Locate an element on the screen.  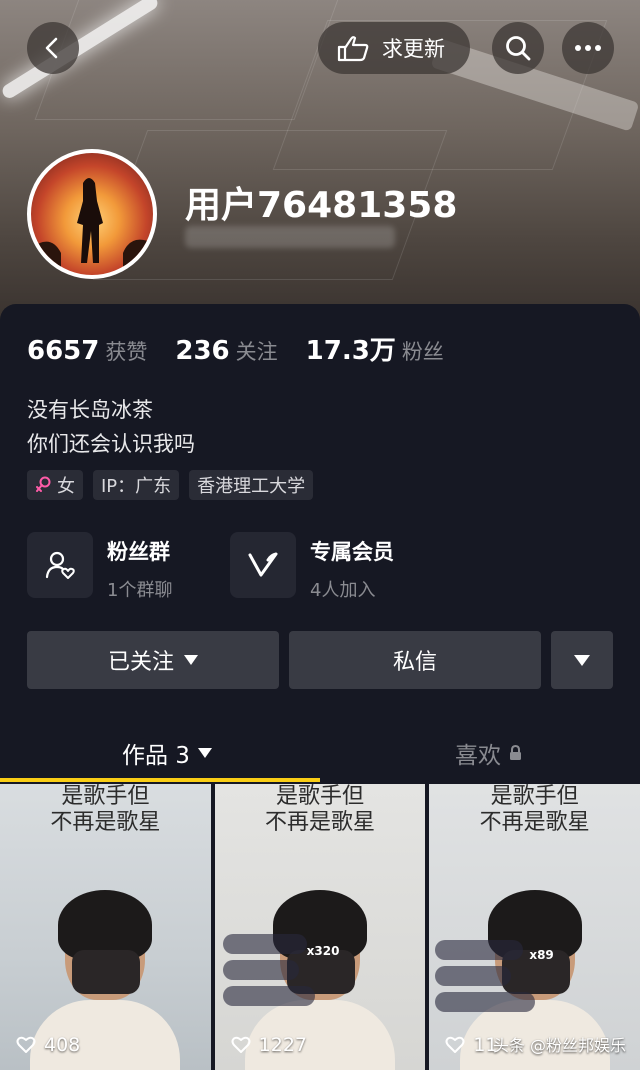
school-tag: 香港理工大学 is located at coordinates (251, 485).